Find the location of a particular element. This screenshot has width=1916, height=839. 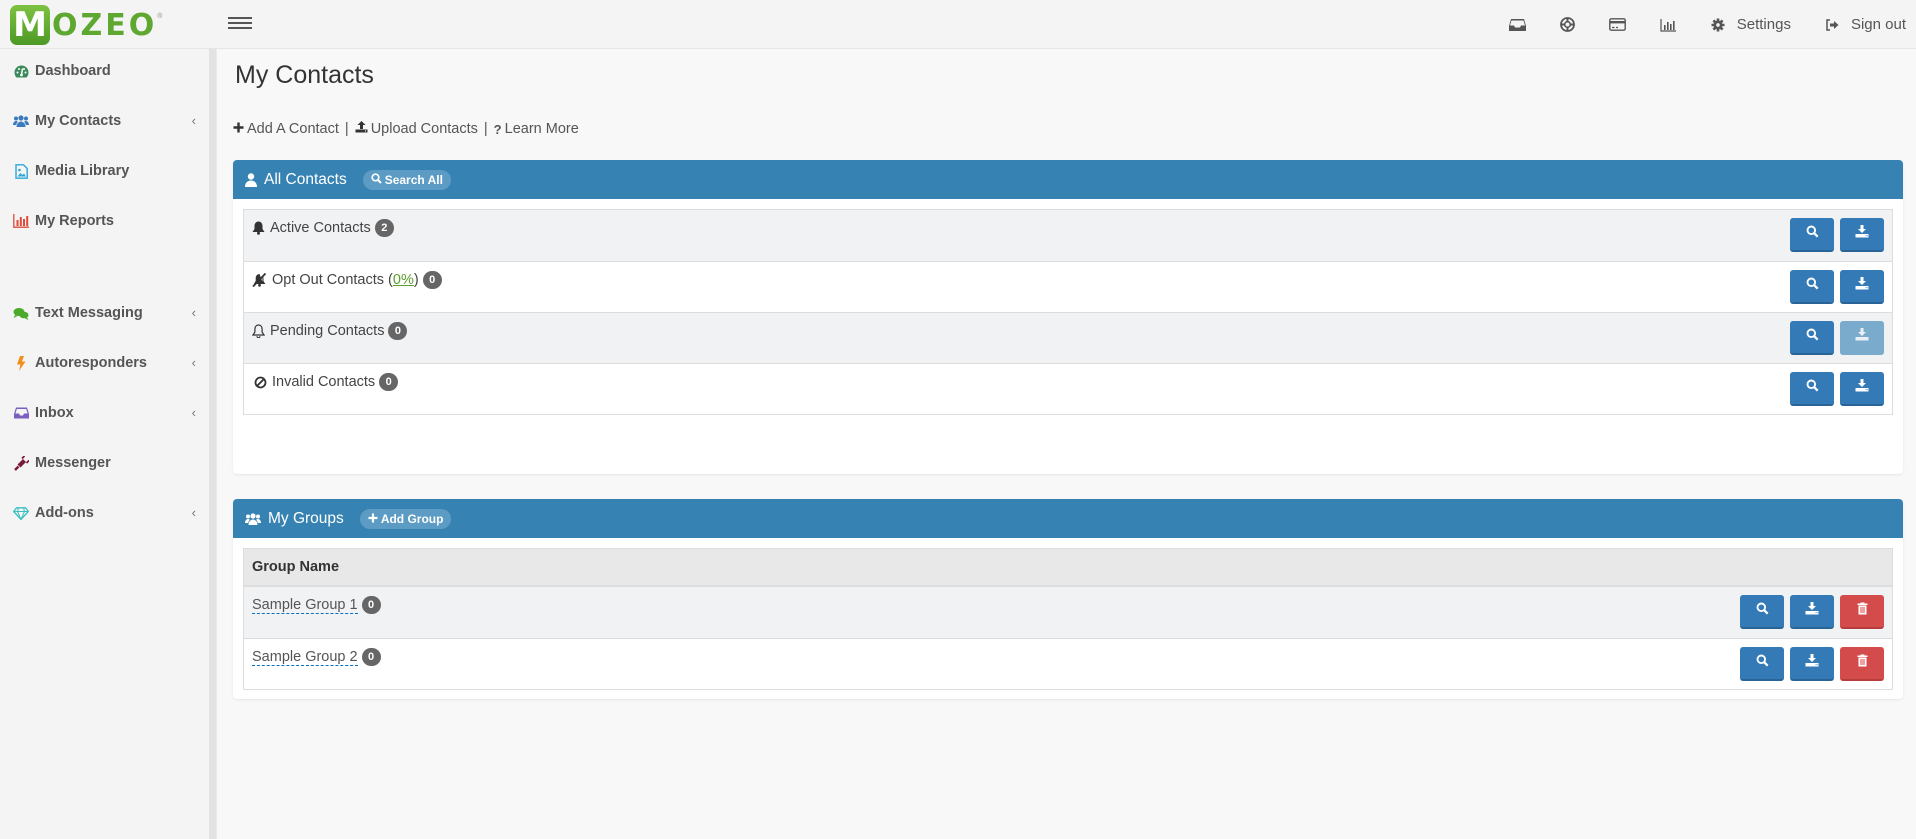

row-label: Opt Out Contacts (0%) 0 is located at coordinates (347, 280).